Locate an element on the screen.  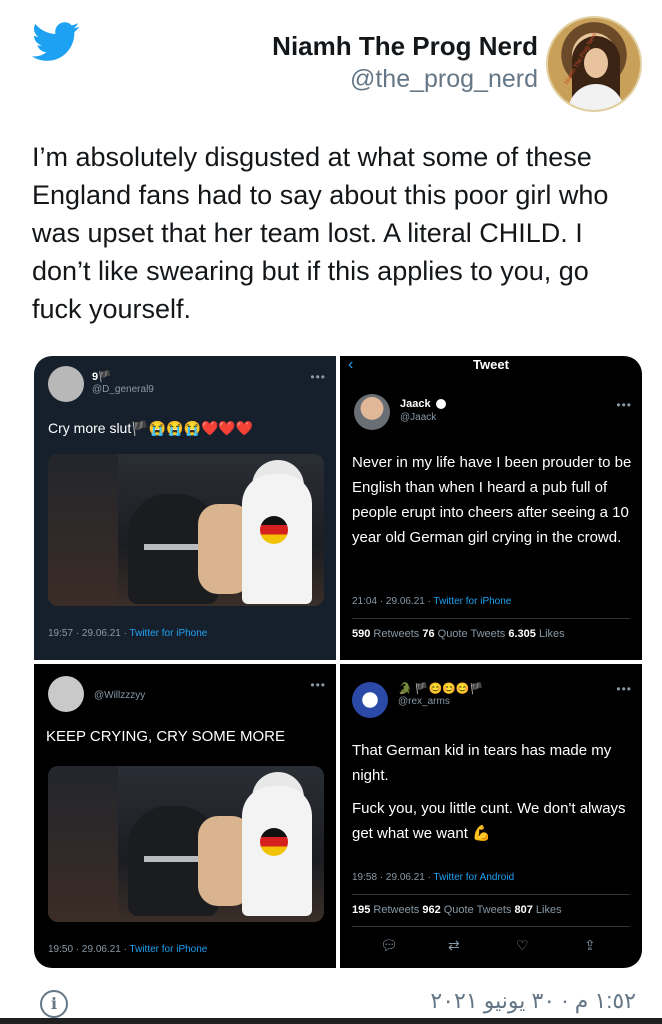
quote-count: 962 is located at coordinates (431, 910).